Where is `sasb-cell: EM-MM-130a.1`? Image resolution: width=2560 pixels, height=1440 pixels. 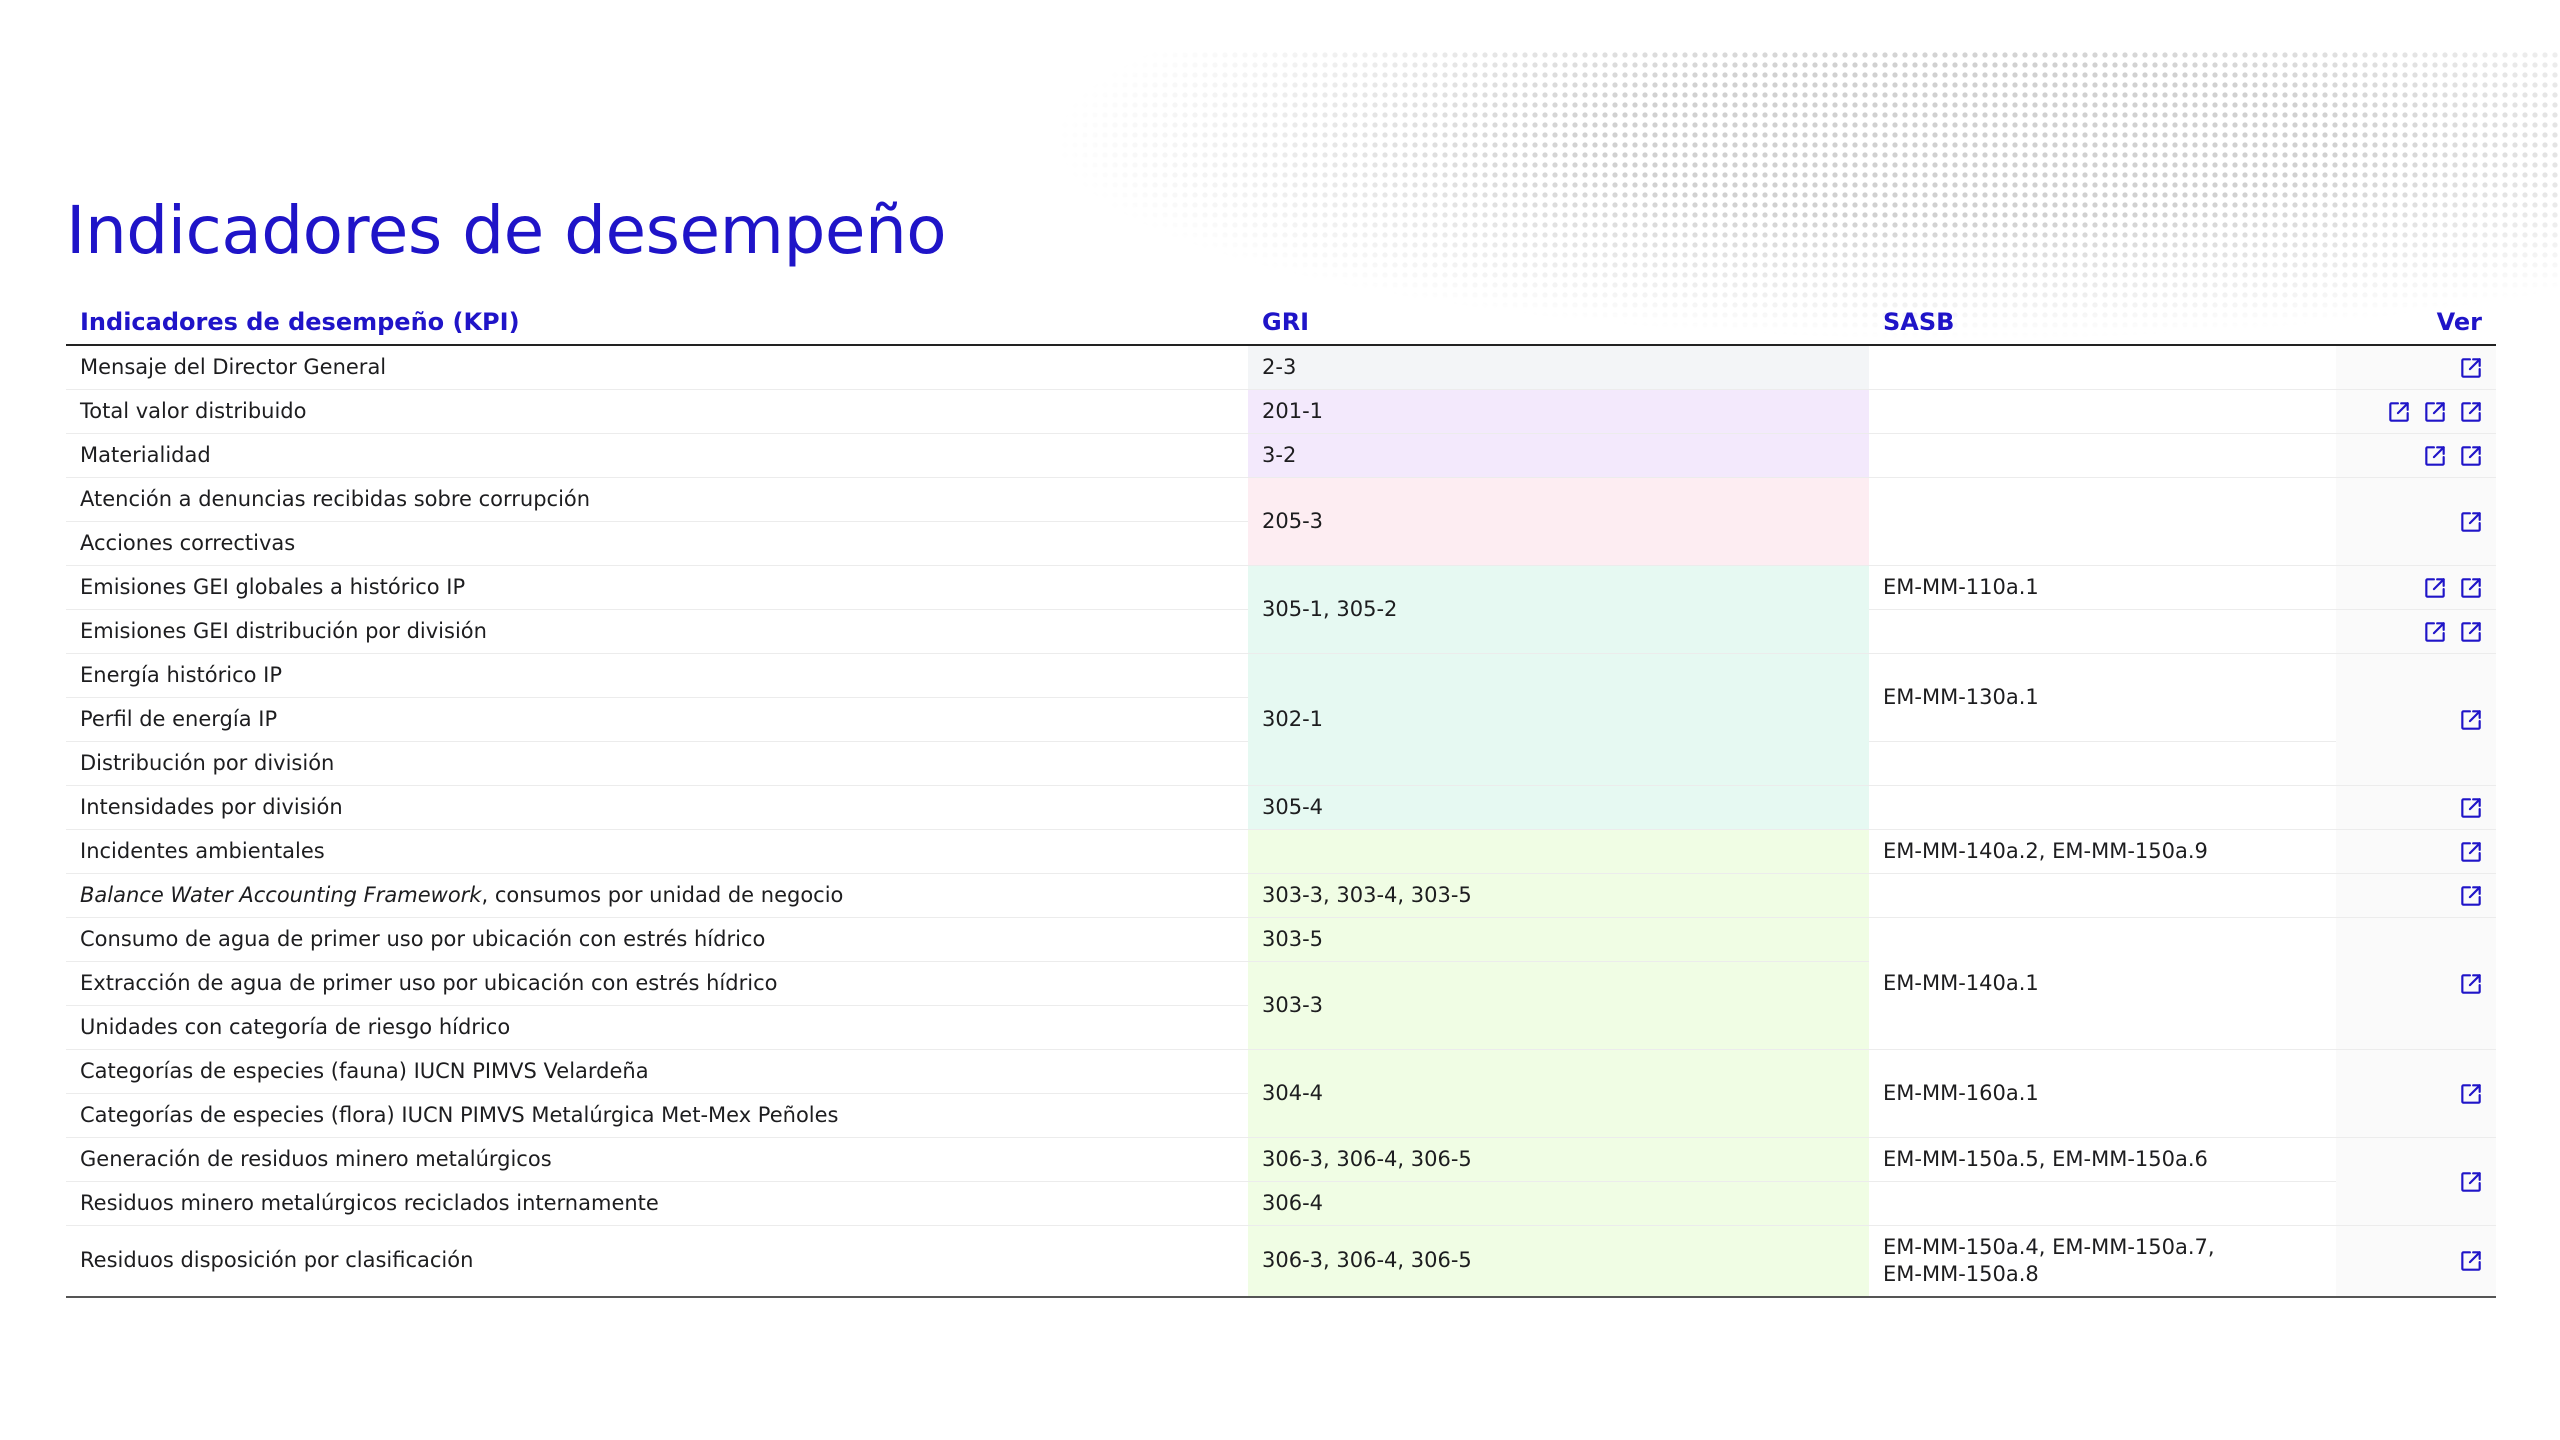
sasb-cell: EM-MM-130a.1 is located at coordinates (2102, 697).